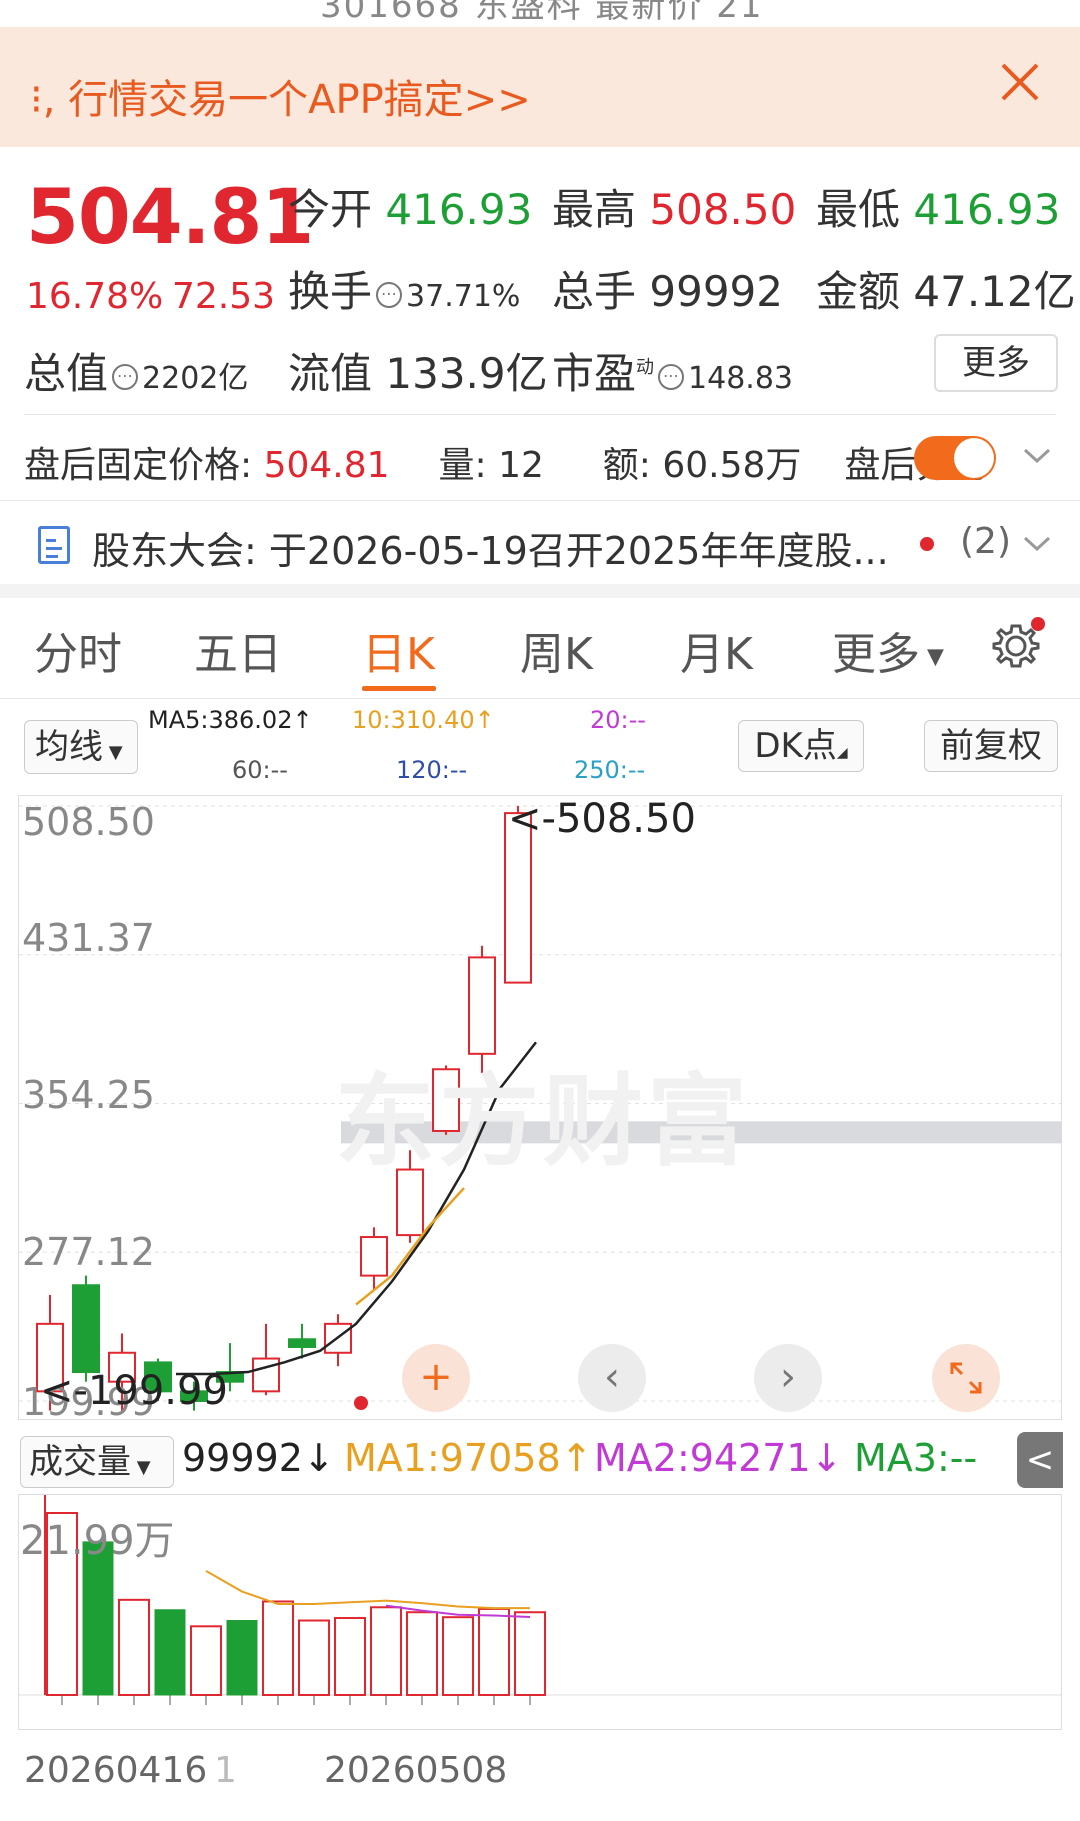 The width and height of the screenshot is (1080, 1821). Describe the element at coordinates (88, 1095) in the screenshot. I see `y-label: 354.25` at that location.